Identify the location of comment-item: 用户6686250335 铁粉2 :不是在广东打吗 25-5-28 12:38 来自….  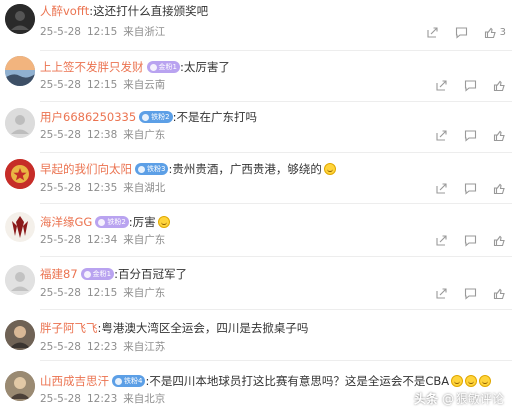
(256, 127).